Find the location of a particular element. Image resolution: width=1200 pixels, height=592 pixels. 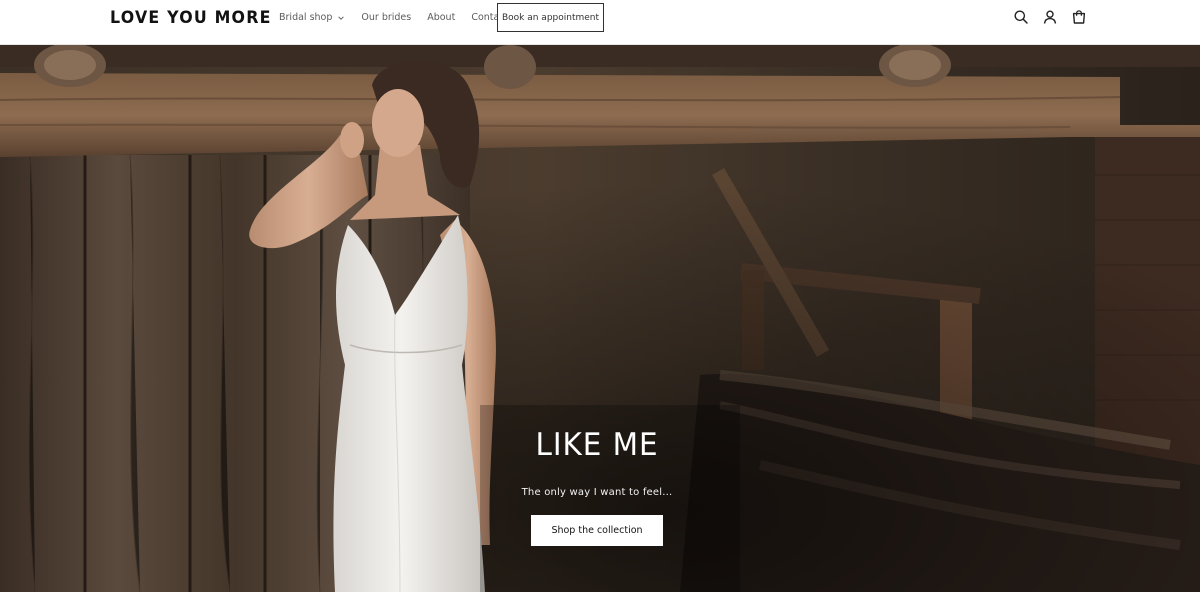

nav-item-our-brides: Our brides is located at coordinates (386, 18).